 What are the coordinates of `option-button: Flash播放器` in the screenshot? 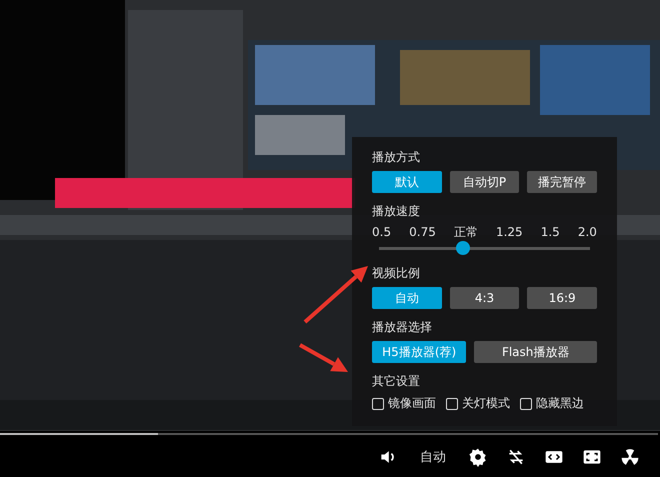 It's located at (535, 352).